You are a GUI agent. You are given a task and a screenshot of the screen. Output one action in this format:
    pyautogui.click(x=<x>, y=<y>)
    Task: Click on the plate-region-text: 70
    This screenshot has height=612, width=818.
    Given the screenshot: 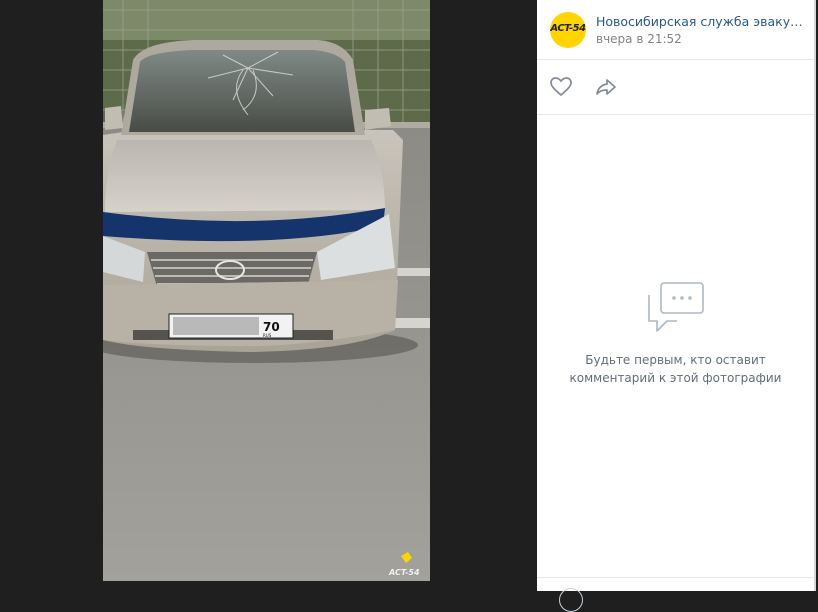 What is the action you would take?
    pyautogui.click(x=271, y=327)
    